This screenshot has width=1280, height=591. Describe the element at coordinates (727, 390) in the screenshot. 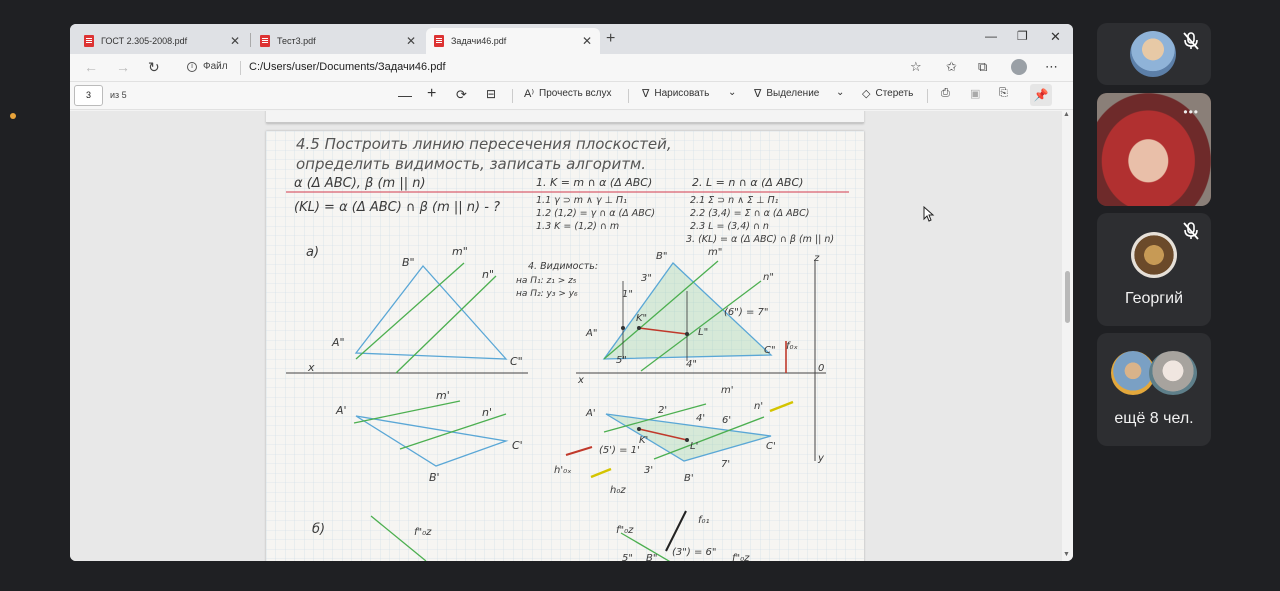

I see `label: m'` at that location.